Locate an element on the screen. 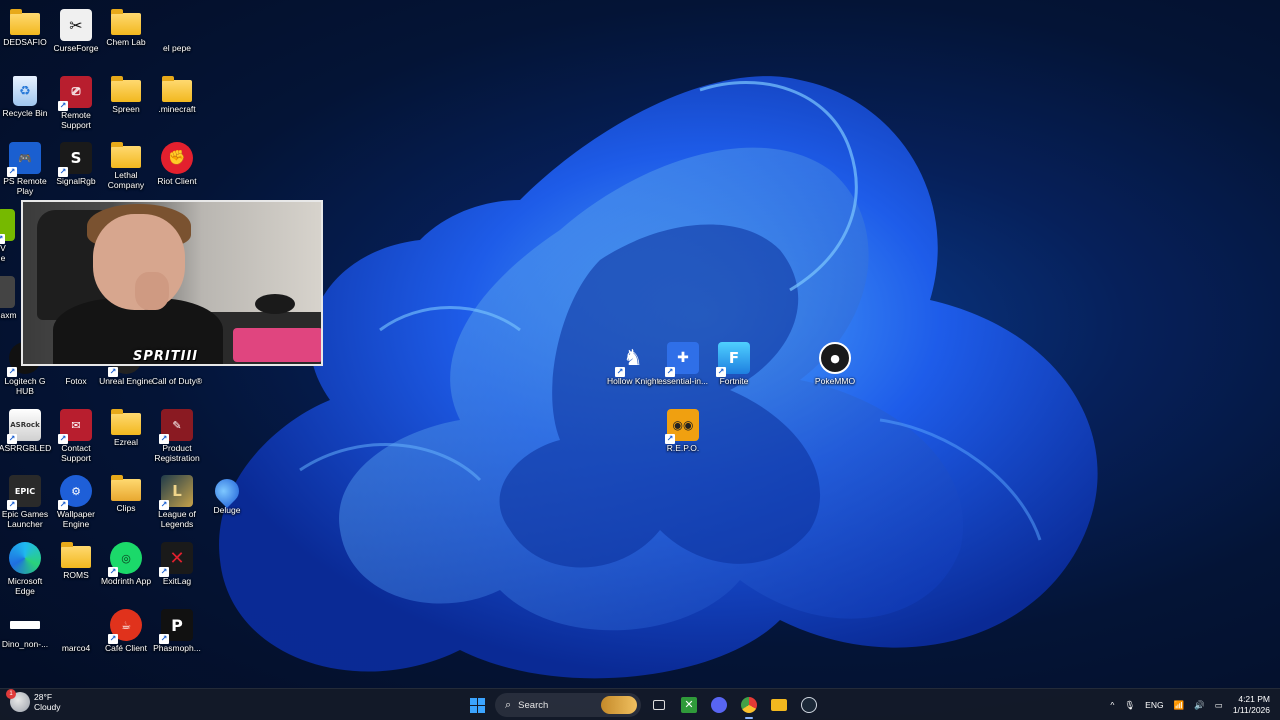 The height and width of the screenshot is (720, 1280). taskbar-app-xbox: ✕ is located at coordinates (689, 705).